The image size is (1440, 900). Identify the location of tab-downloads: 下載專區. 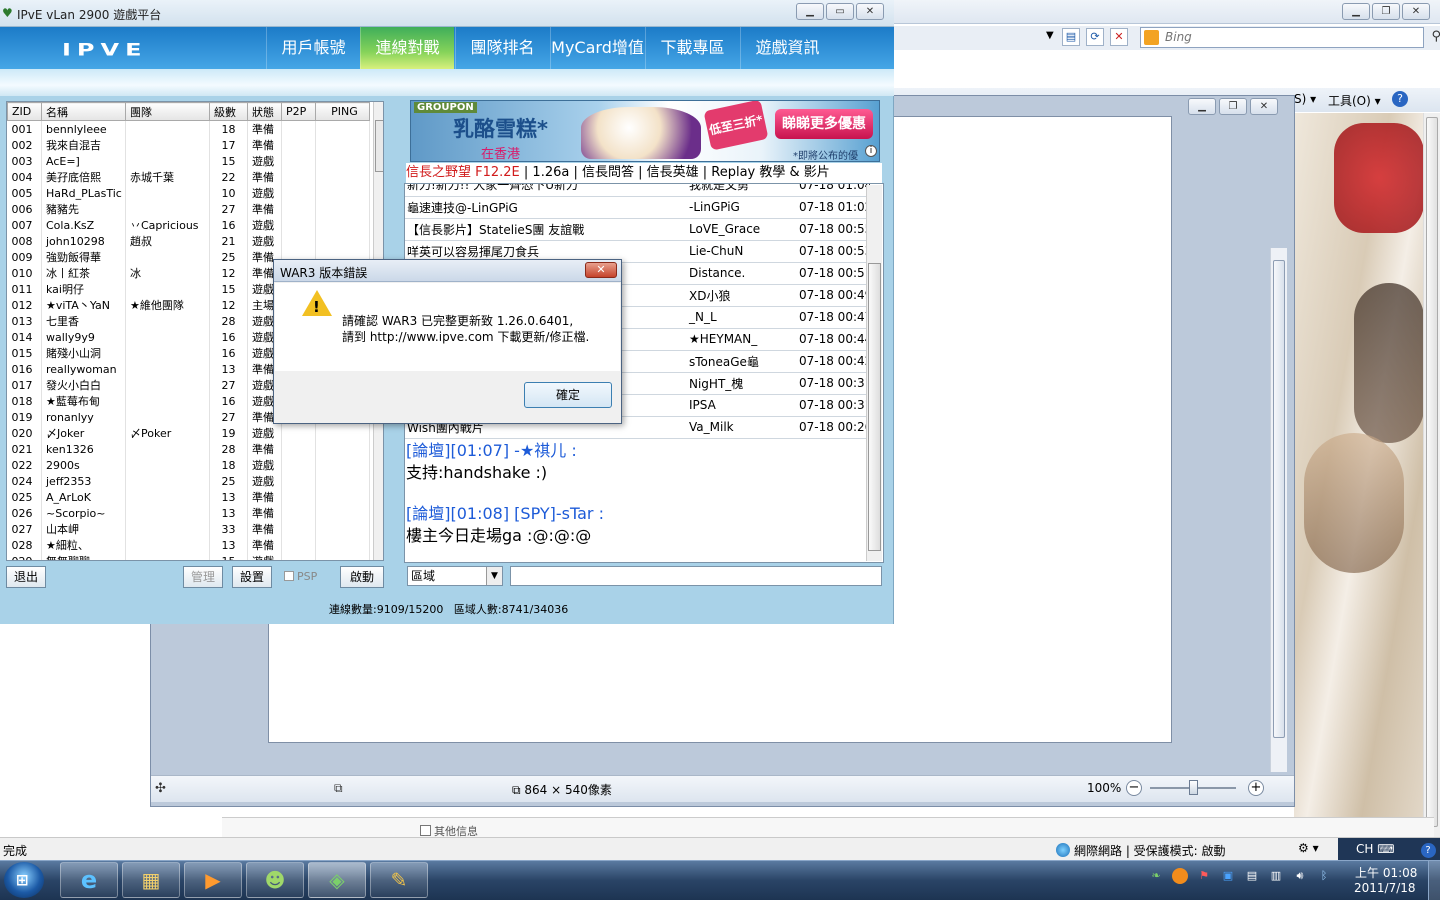
(692, 48).